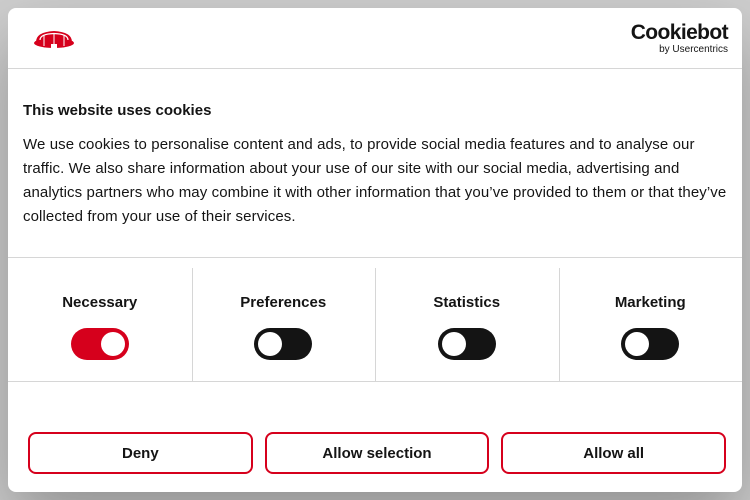  Describe the element at coordinates (117, 110) in the screenshot. I see `dialog-title: This website uses cookies` at that location.